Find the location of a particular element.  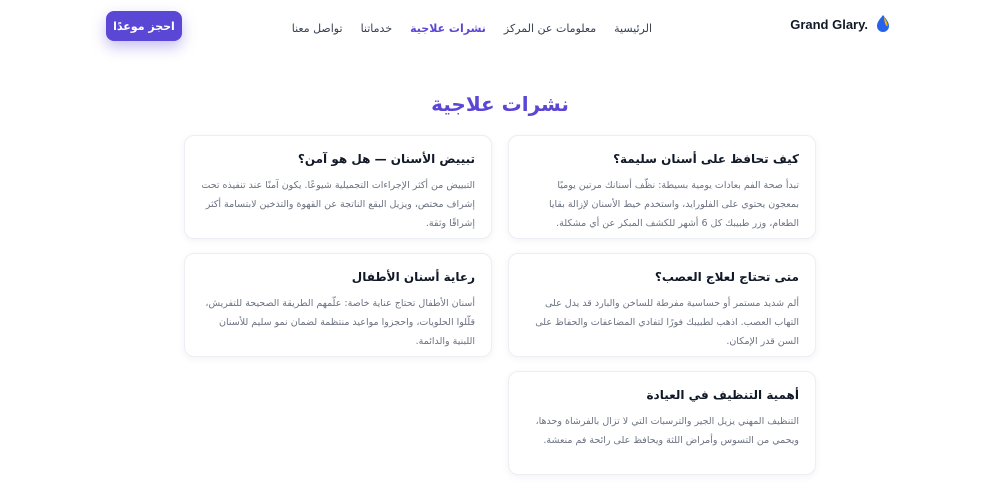

brand-name: Grand Glary. is located at coordinates (829, 24).